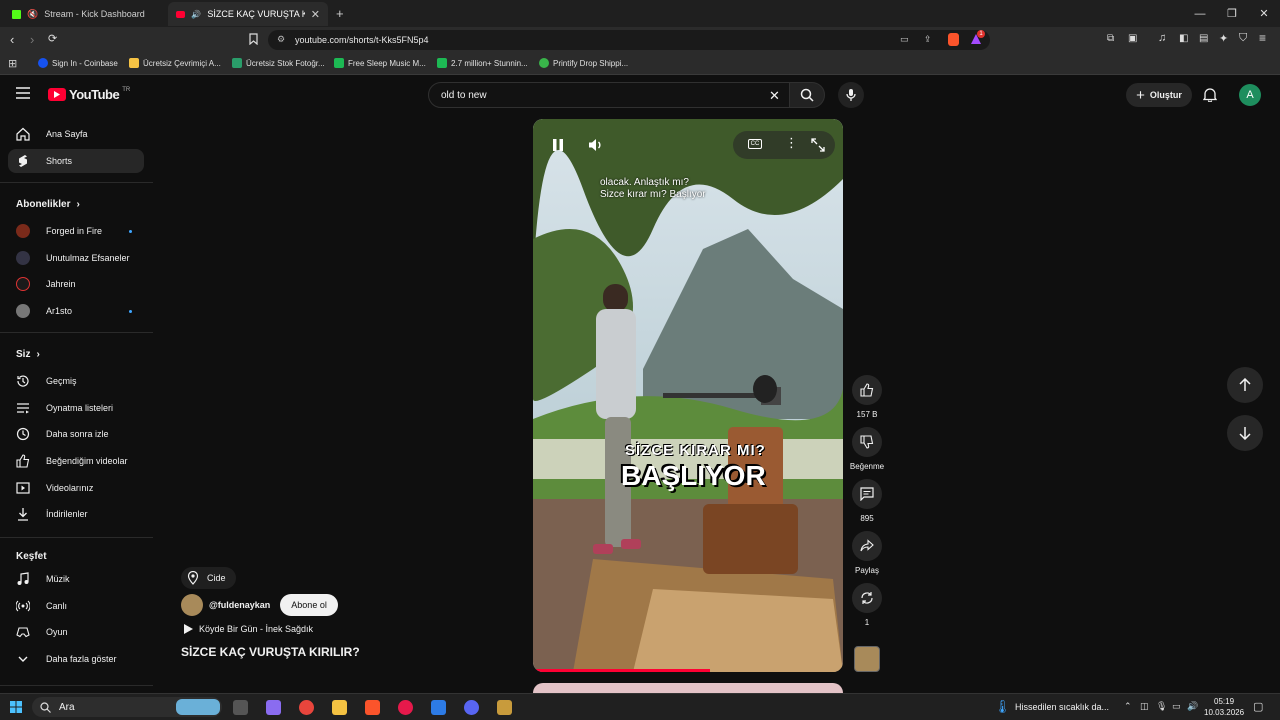 The image size is (1280, 720). What do you see at coordinates (76, 134) in the screenshot?
I see `sidebar-item-home: Ana Sayfa` at bounding box center [76, 134].